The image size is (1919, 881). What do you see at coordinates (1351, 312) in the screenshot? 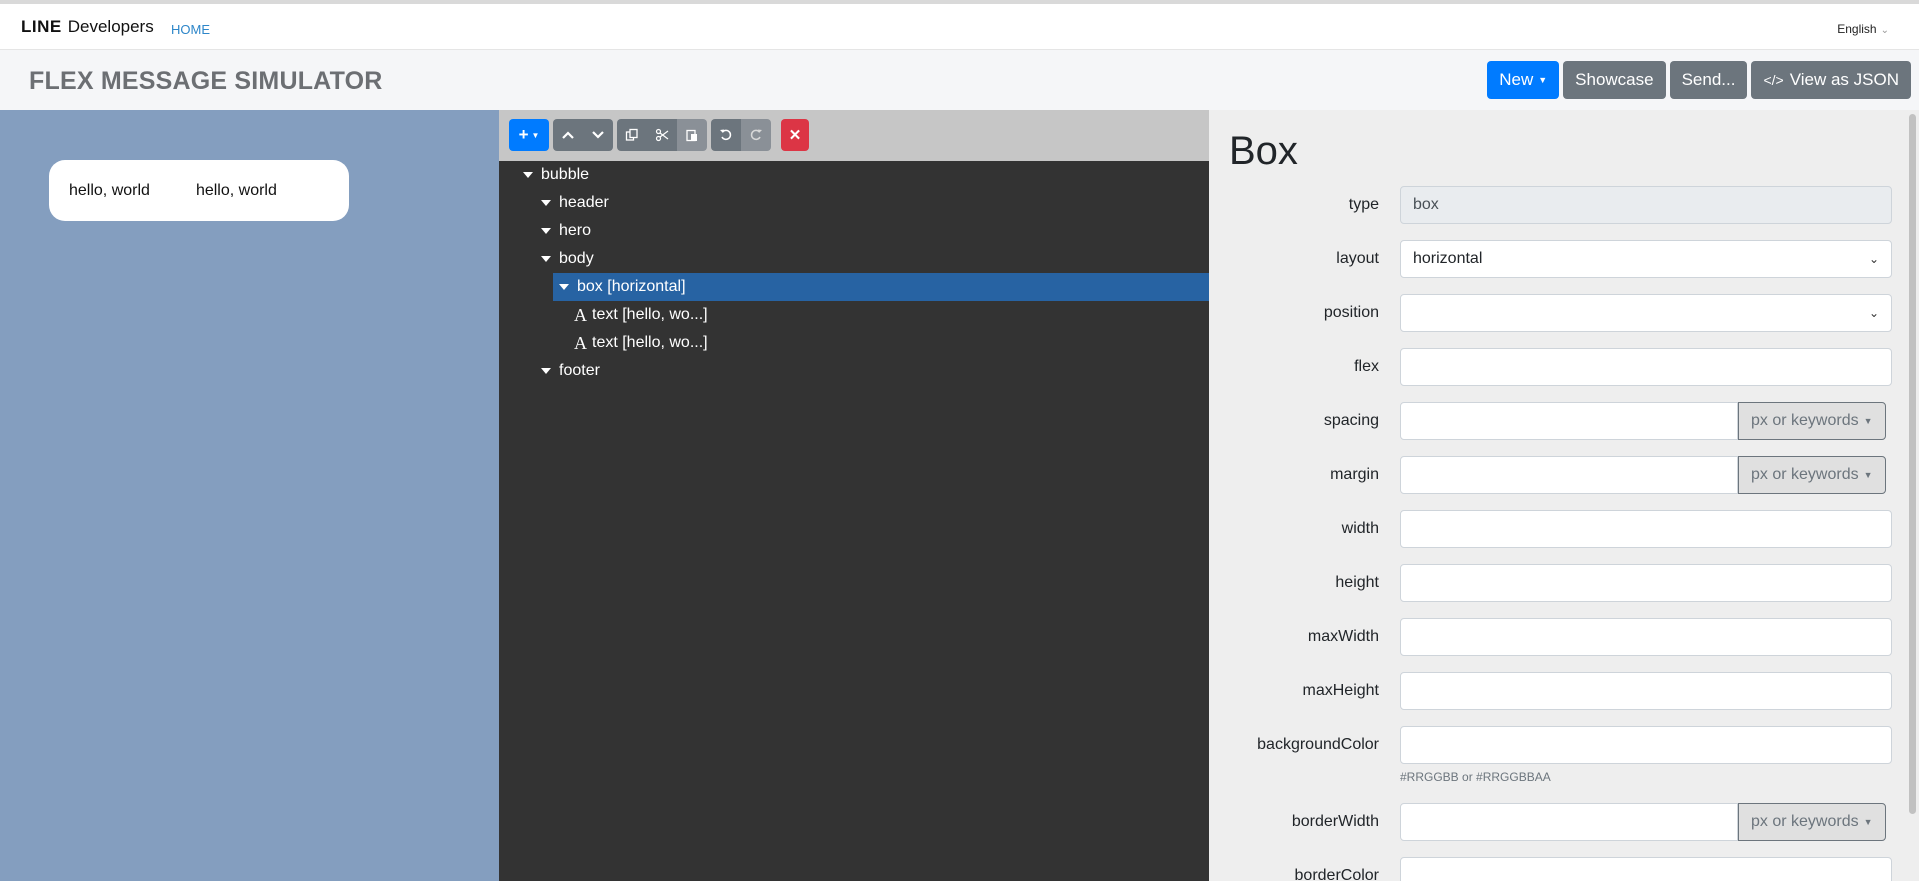
I see `position-label: position` at bounding box center [1351, 312].